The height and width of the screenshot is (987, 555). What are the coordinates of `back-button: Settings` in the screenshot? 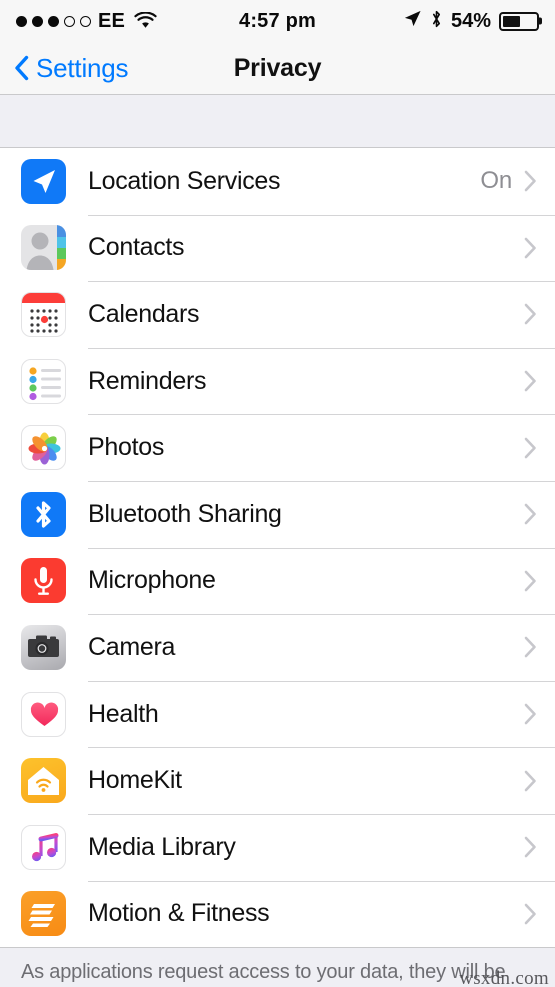 It's located at (71, 68).